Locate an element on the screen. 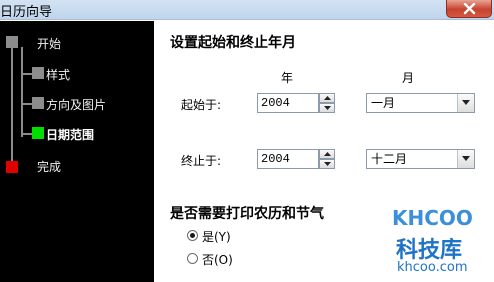 This screenshot has height=282, width=494. step-date-range: 日期范围 is located at coordinates (70, 134).